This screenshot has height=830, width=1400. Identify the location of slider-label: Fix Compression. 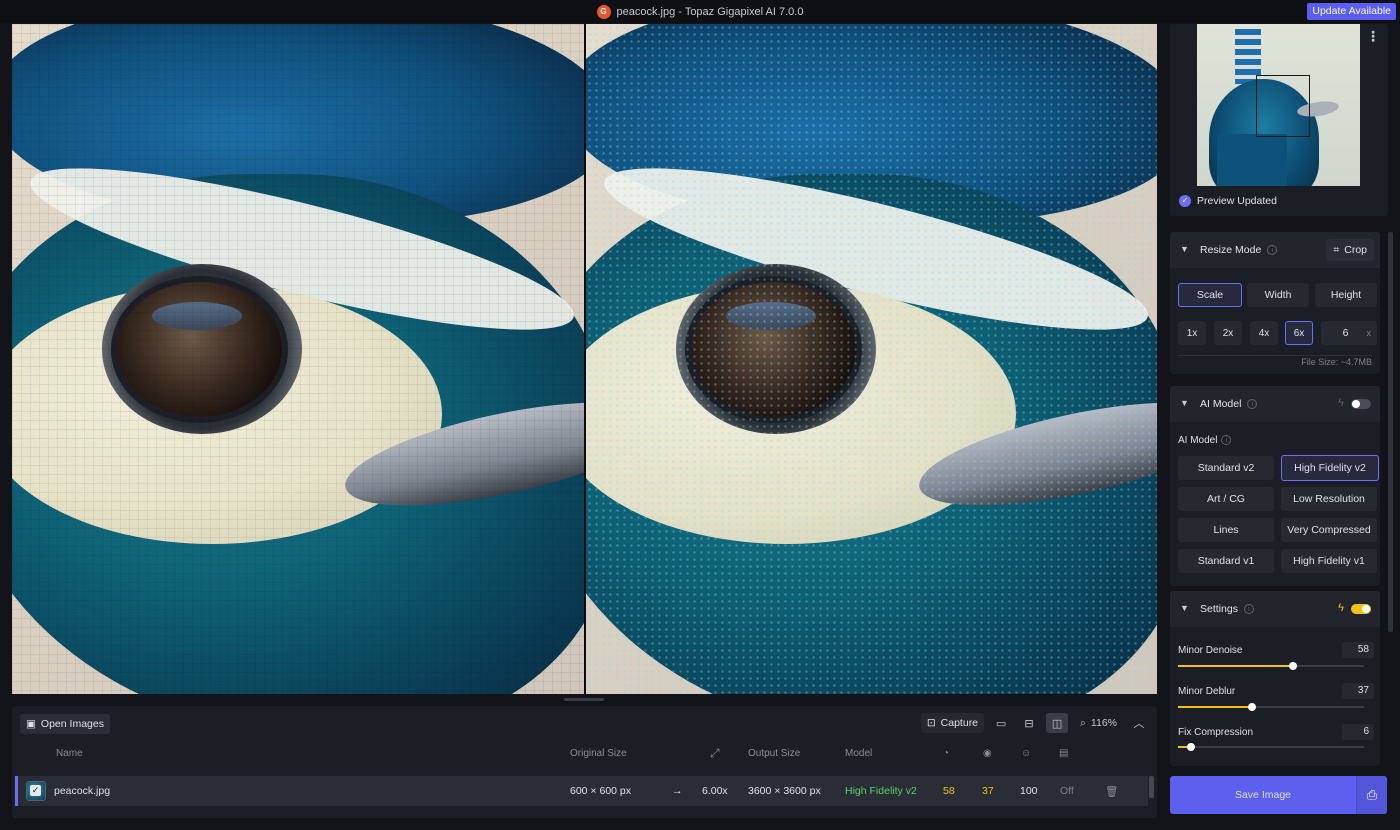
(1216, 732).